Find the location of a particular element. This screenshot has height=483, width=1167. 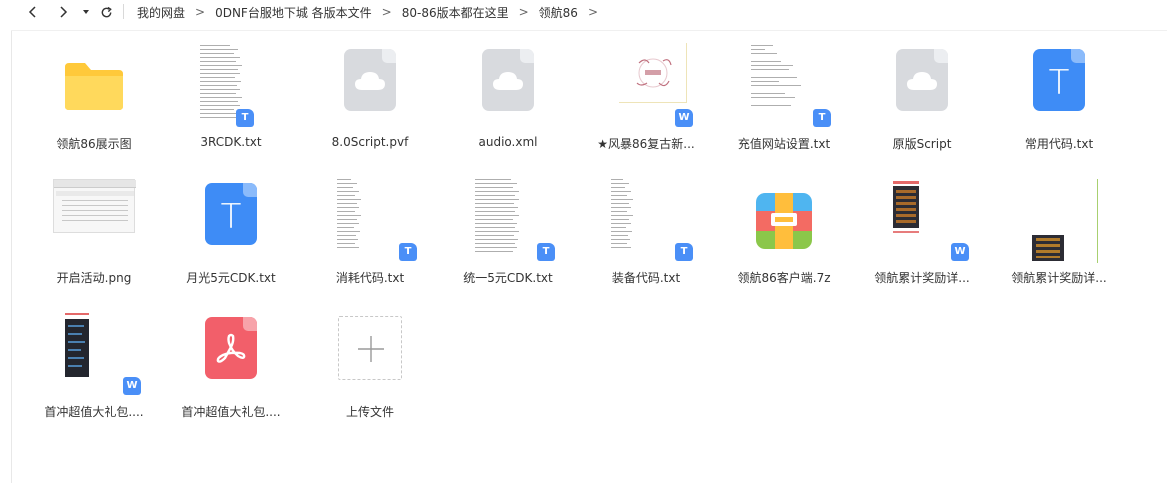

file-name: 上传文件 is located at coordinates (369, 412).